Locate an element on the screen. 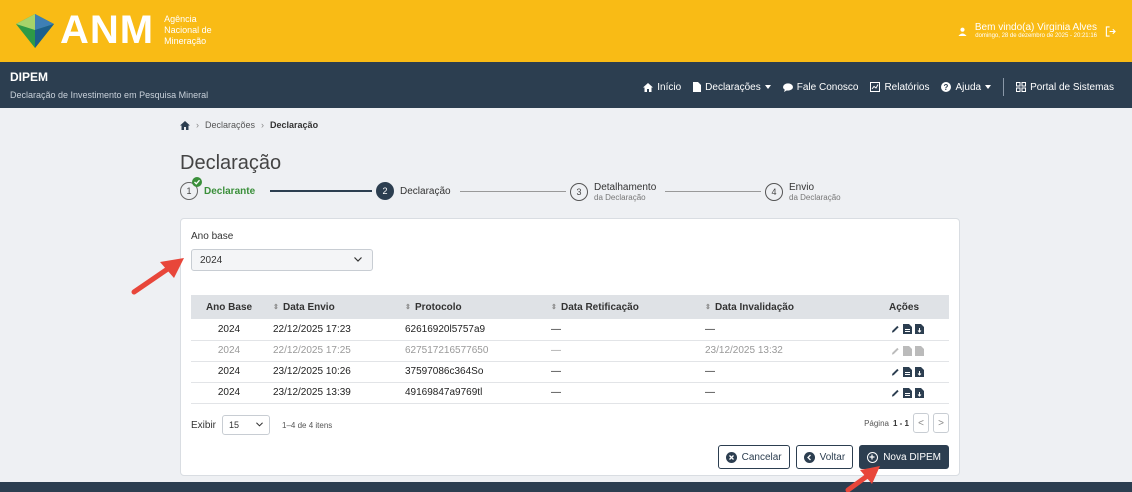  step-label: Envio da Declaração is located at coordinates (815, 192).